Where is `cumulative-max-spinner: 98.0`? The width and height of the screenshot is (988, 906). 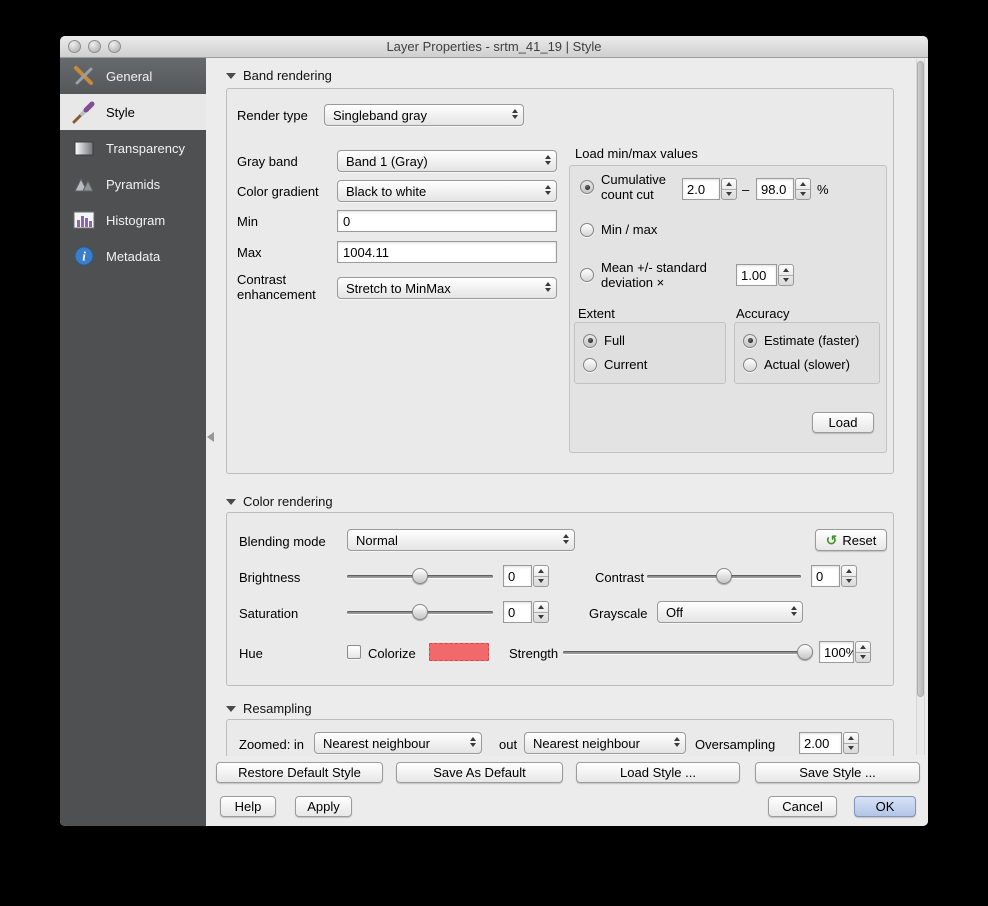
cumulative-max-spinner: 98.0 is located at coordinates (783, 189).